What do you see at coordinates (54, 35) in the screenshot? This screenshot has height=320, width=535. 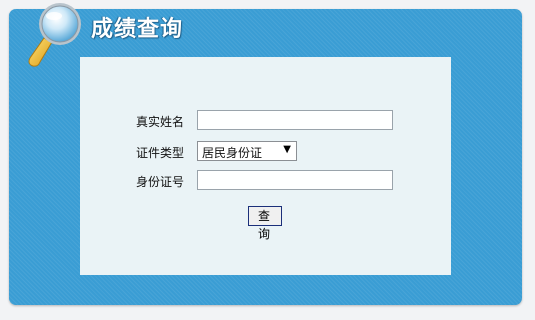 I see `magnifier-icon` at bounding box center [54, 35].